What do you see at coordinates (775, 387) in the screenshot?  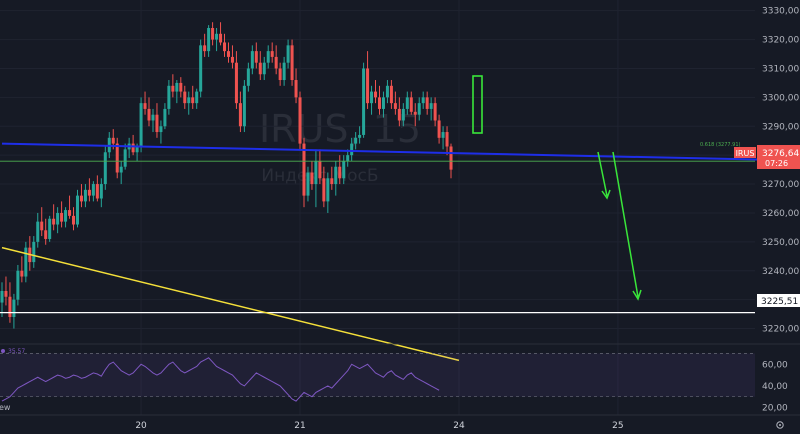 I see `rsi-tick-label: 40,00` at bounding box center [775, 387].